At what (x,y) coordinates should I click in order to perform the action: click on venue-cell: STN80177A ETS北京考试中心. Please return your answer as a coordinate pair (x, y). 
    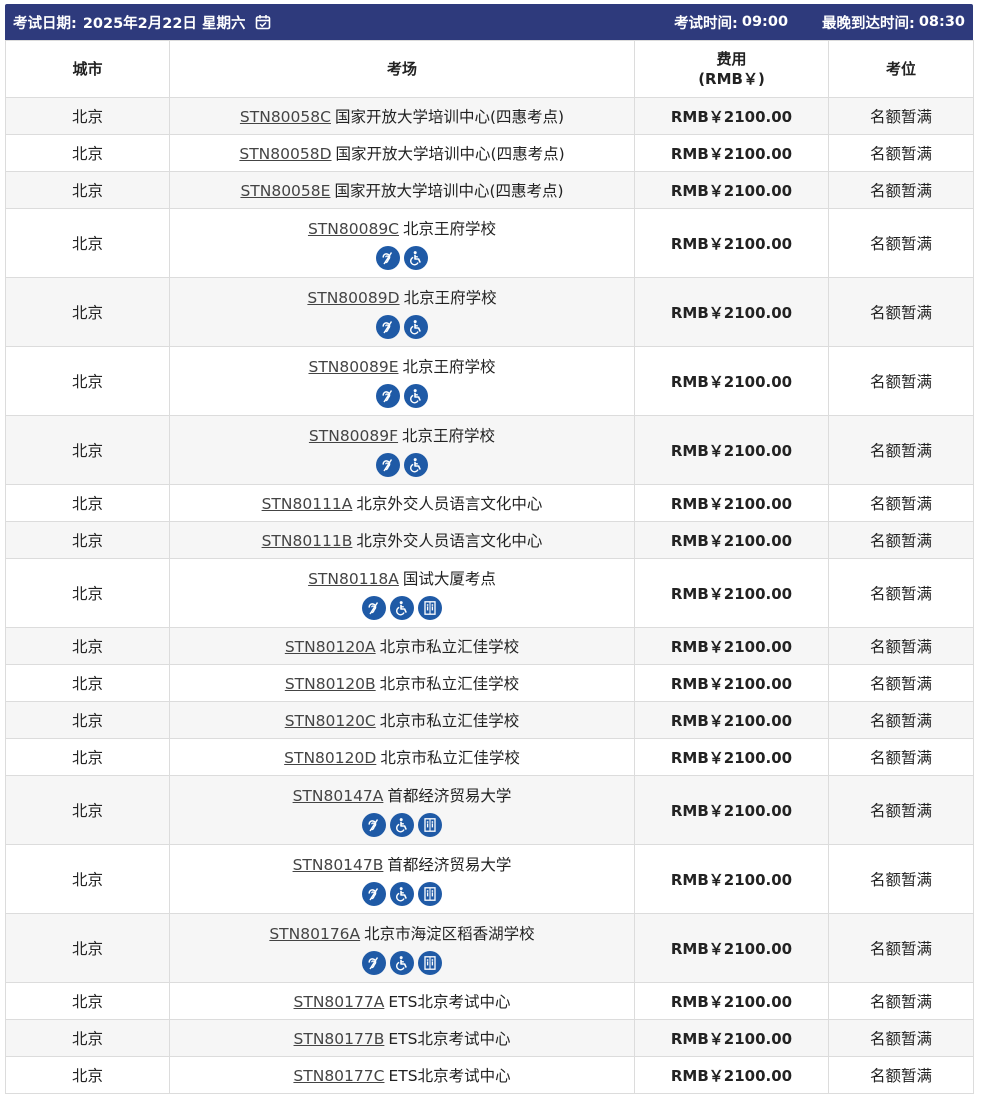
    Looking at the image, I should click on (402, 1001).